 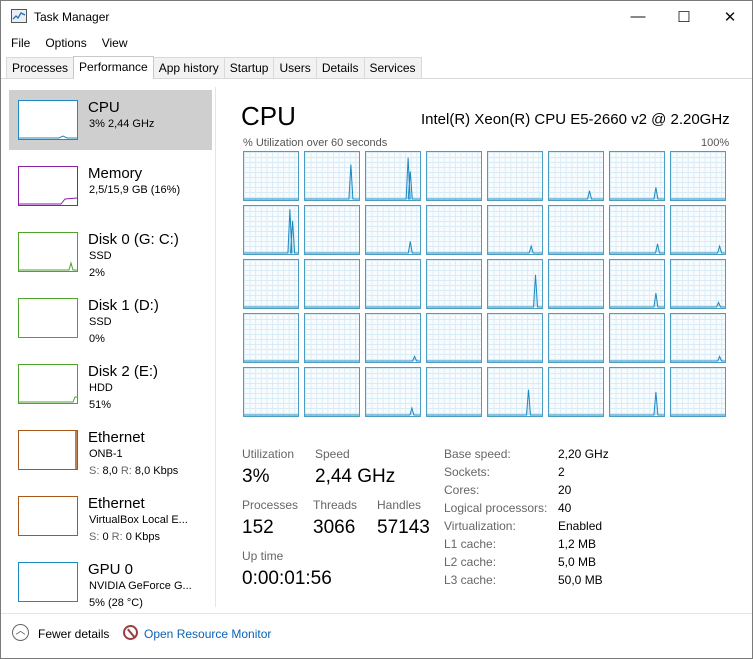 What do you see at coordinates (113, 67) in the screenshot?
I see `tab-performance: Performance` at bounding box center [113, 67].